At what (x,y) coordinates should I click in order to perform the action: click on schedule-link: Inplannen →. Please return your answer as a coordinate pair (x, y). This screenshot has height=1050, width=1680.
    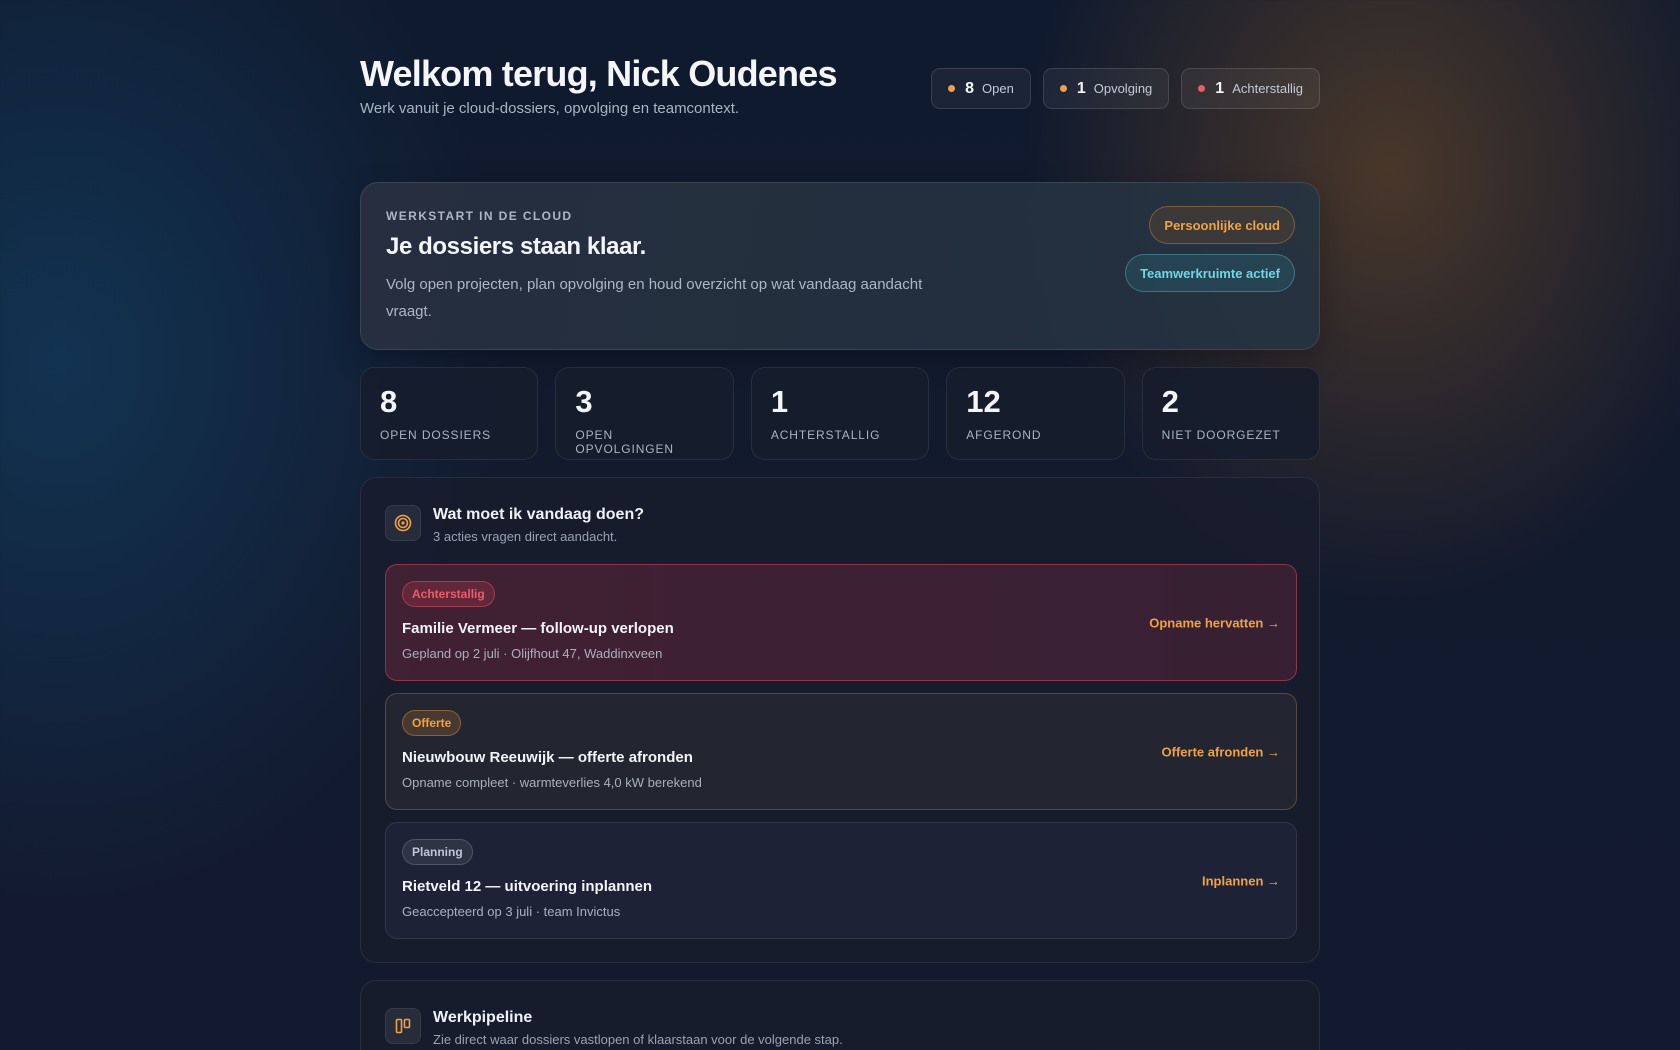
    Looking at the image, I should click on (1241, 880).